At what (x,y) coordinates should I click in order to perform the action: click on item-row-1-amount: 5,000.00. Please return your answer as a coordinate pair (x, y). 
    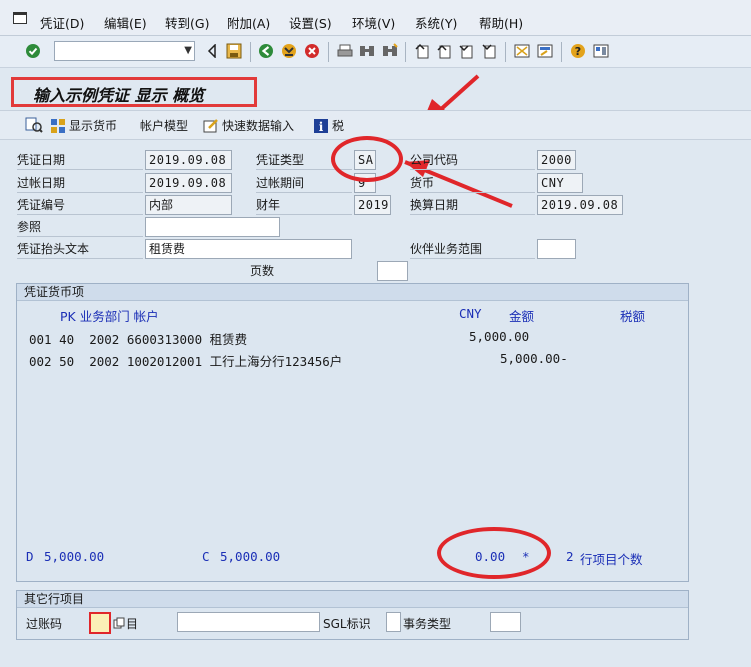
    Looking at the image, I should click on (499, 336).